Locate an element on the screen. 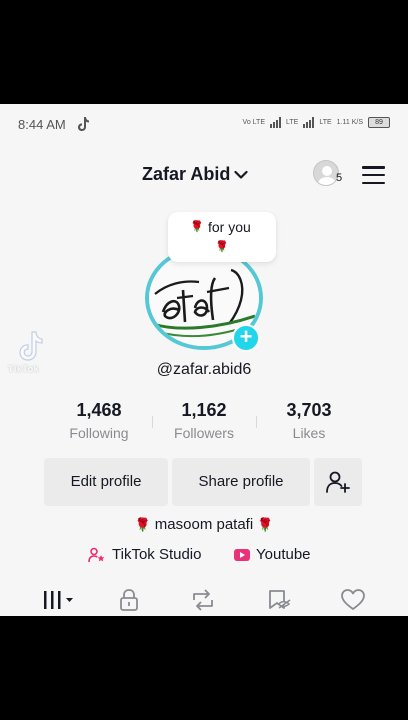  chevron-down-icon is located at coordinates (241, 174).